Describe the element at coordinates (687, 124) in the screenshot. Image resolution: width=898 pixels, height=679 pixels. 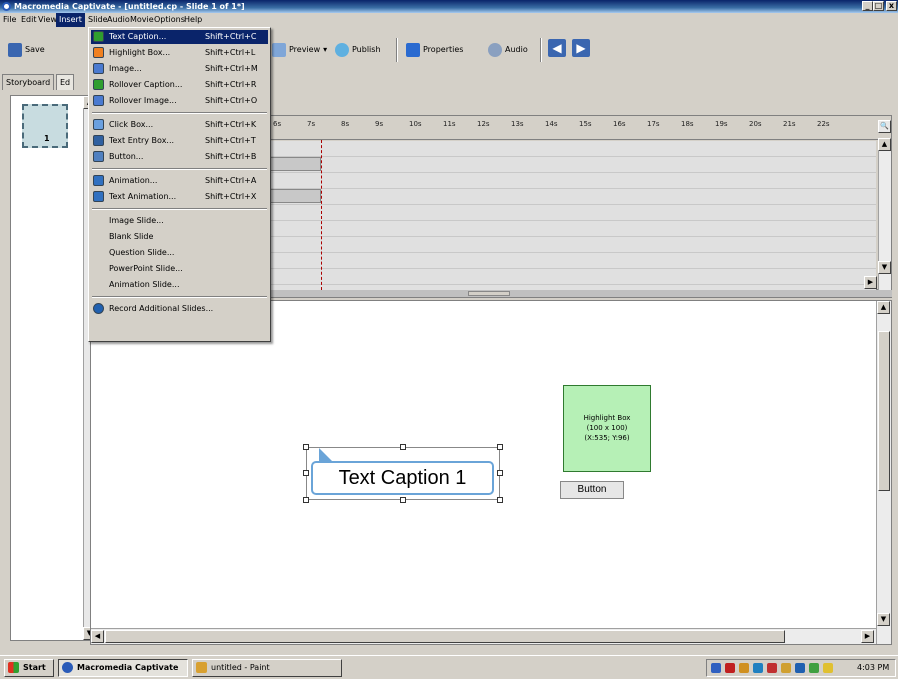
I see `ruler-tick-label: 18s` at that location.